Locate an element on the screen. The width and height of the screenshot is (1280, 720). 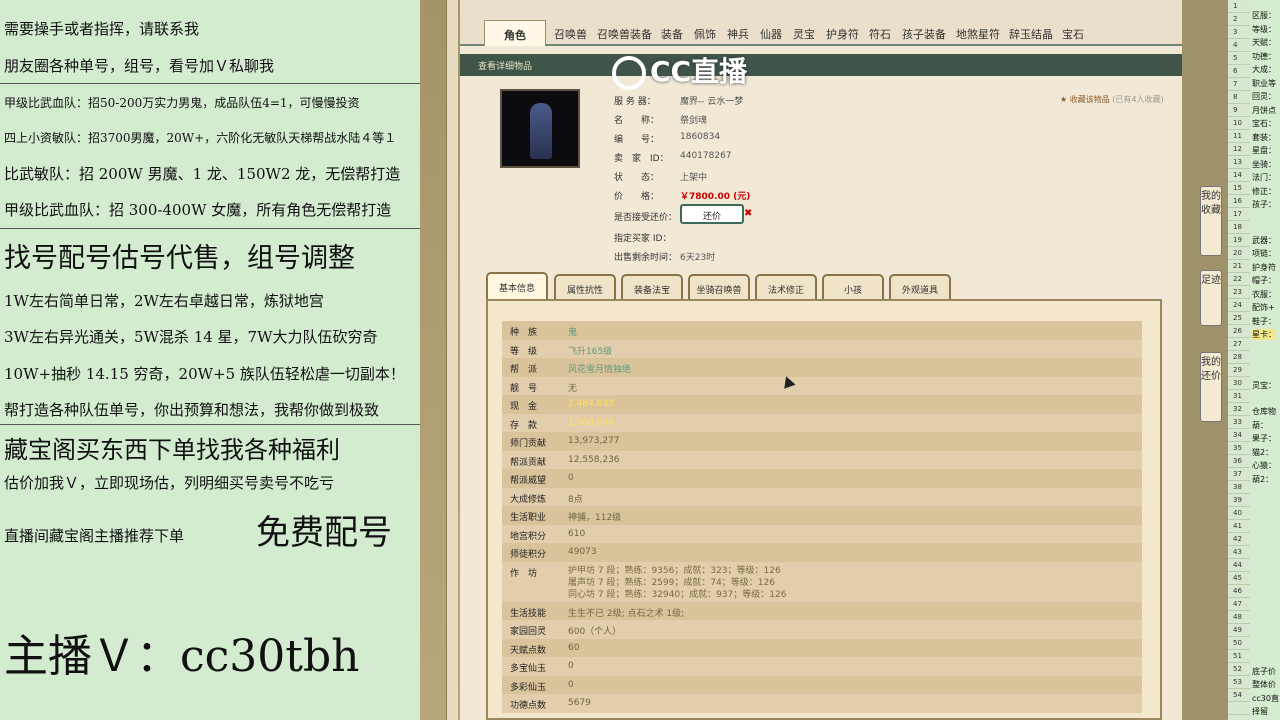
character-avatar is located at coordinates (540, 128).